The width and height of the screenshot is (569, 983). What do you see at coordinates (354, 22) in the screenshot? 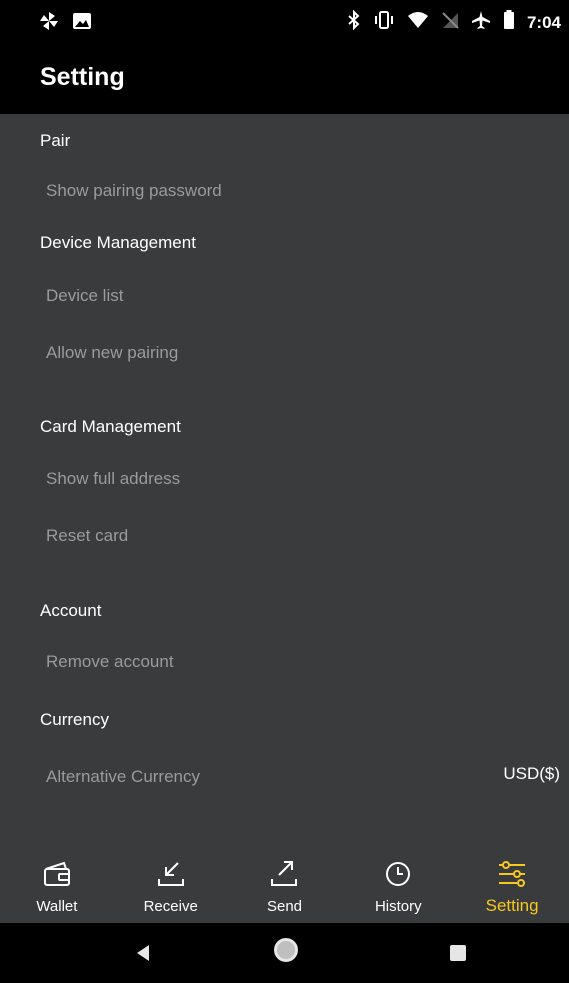
I see `bluetooth-icon` at bounding box center [354, 22].